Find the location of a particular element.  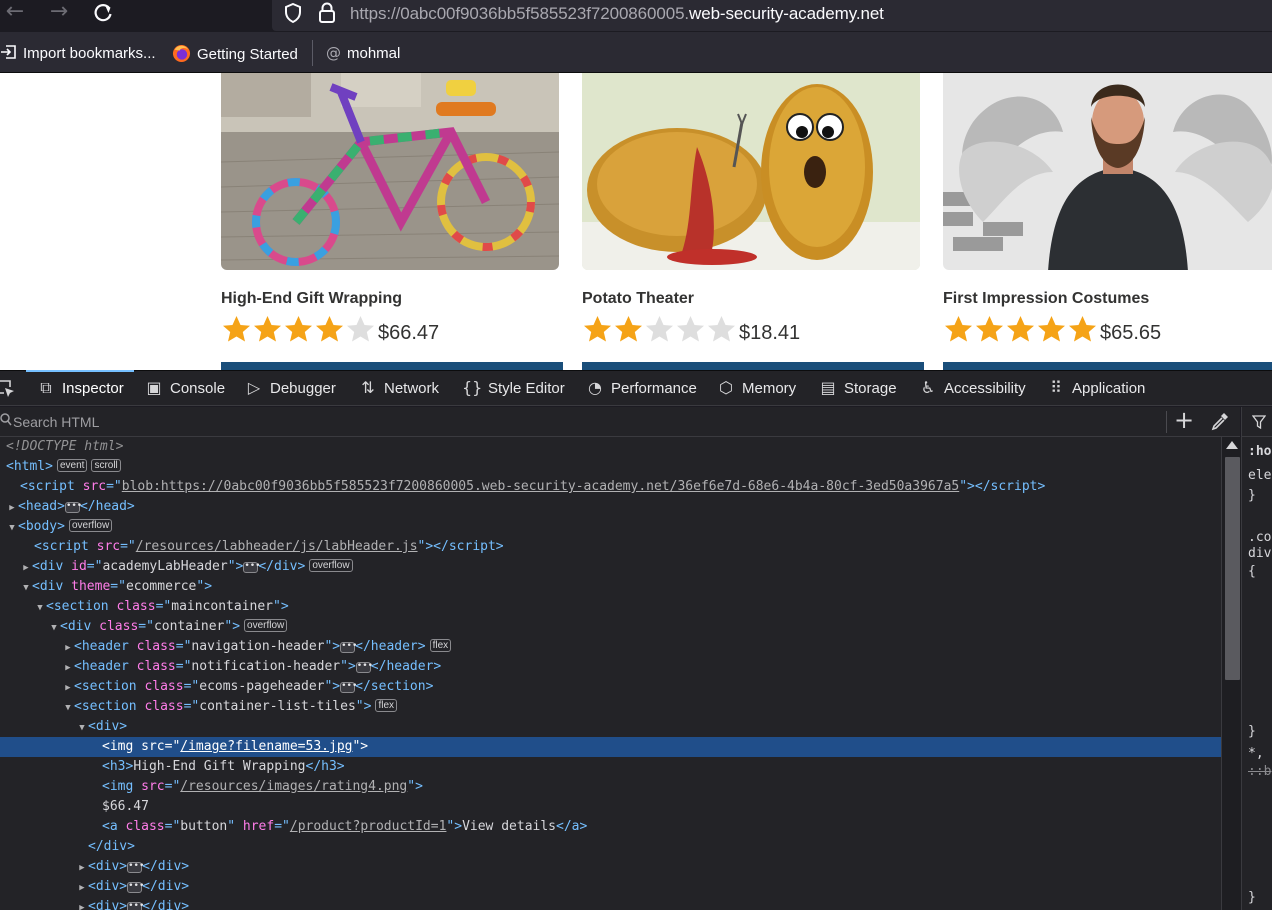

markup-node-div-close: </div> is located at coordinates (610, 847).